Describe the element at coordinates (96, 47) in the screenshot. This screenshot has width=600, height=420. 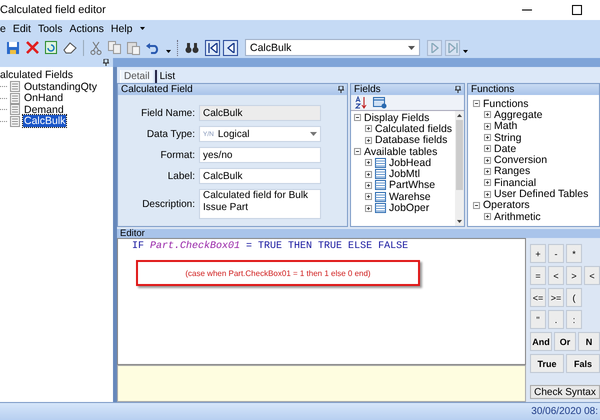
I see `cut-icon` at that location.